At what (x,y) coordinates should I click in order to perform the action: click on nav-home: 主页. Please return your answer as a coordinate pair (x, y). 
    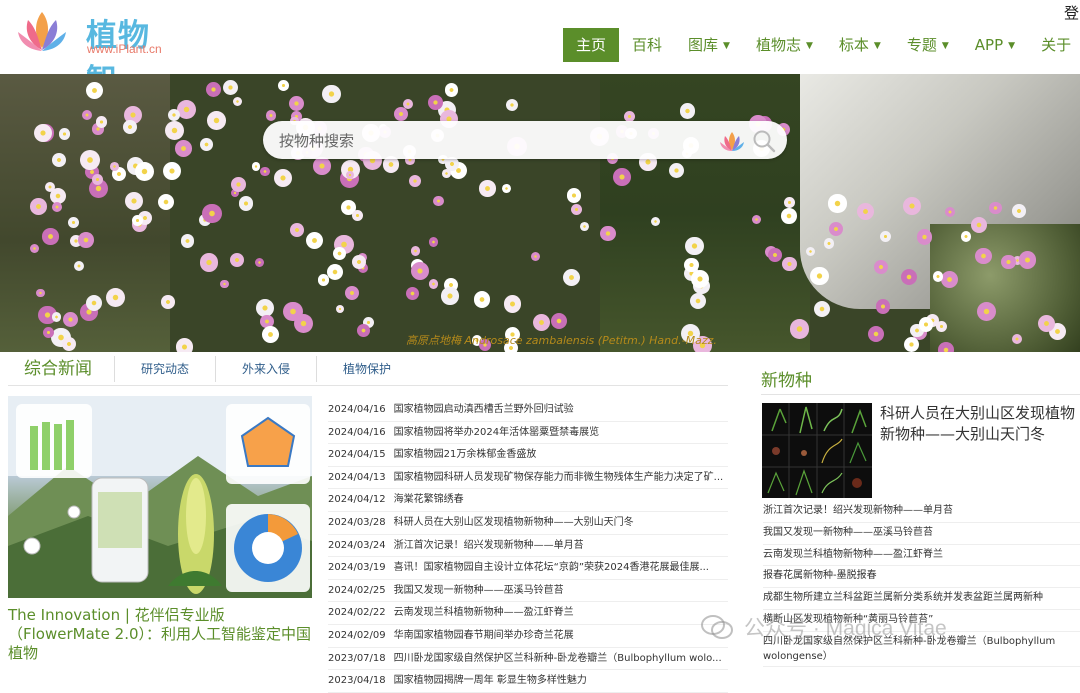
    Looking at the image, I should click on (591, 45).